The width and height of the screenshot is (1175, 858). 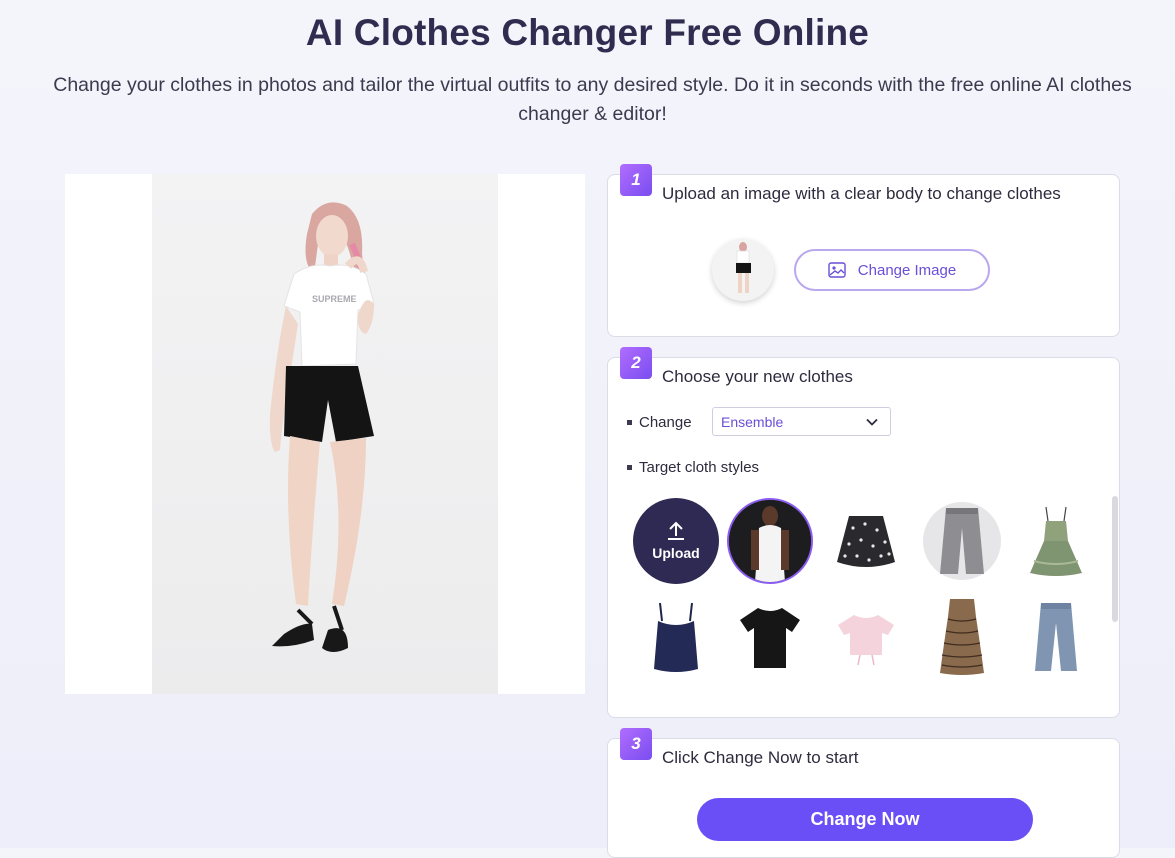 I want to click on target-styles-row: Target cloth styles, so click(x=693, y=467).